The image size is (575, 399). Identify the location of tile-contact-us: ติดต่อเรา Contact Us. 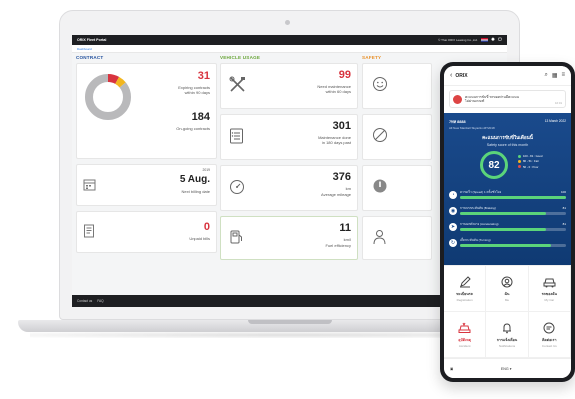
(549, 335).